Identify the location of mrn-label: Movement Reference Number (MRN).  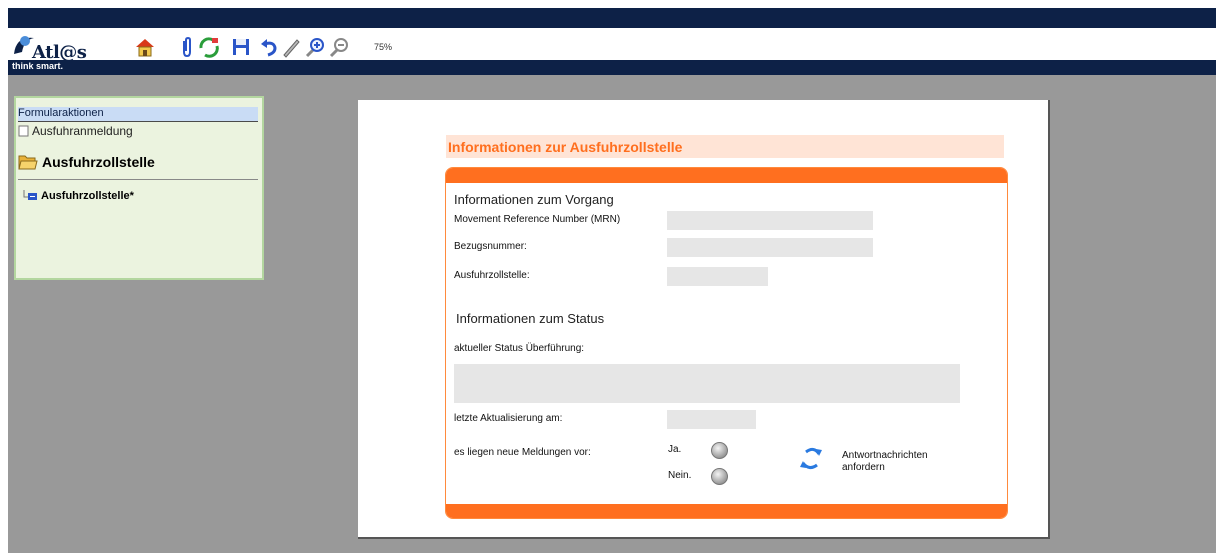
(537, 219).